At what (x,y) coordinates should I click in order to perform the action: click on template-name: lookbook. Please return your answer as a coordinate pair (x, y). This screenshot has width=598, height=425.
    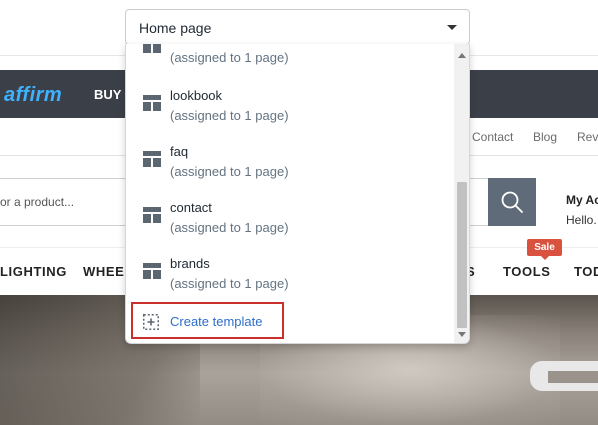
    Looking at the image, I should click on (196, 95).